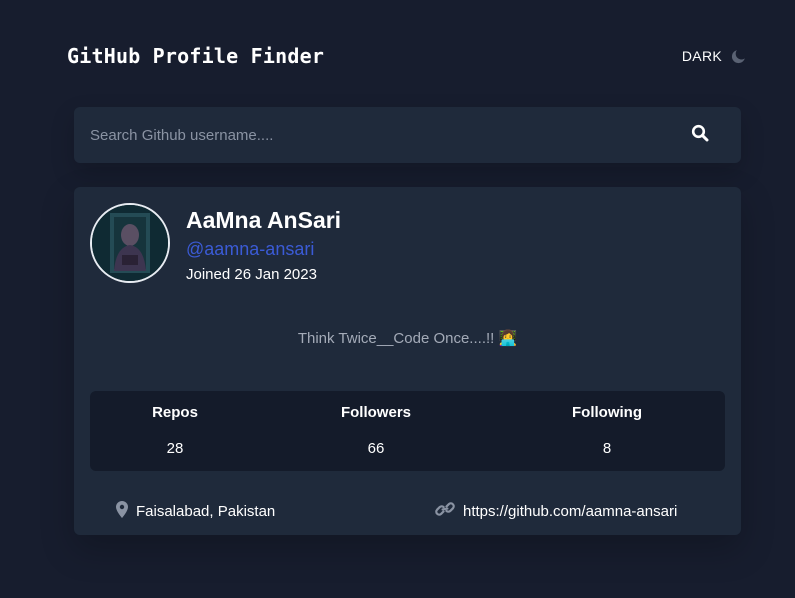  I want to click on avatar, so click(130, 243).